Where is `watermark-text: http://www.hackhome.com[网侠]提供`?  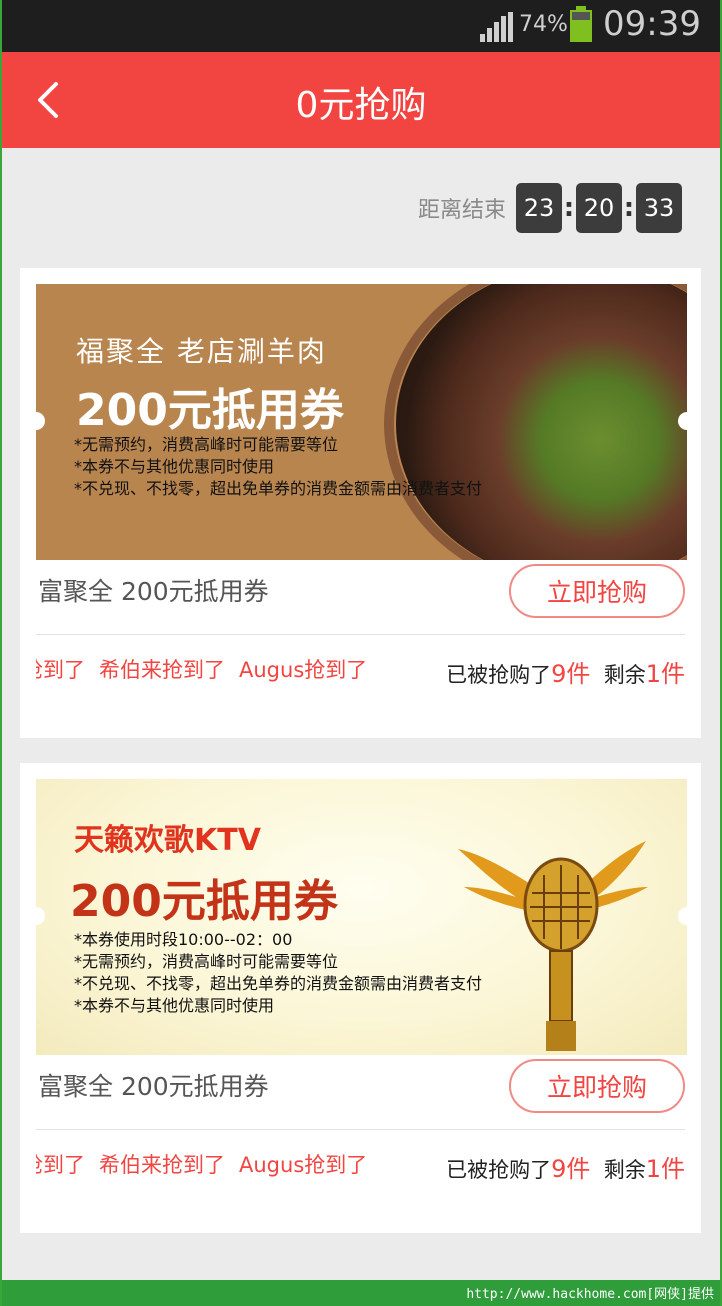
watermark-text: http://www.hackhome.com[网侠]提供 is located at coordinates (590, 1294).